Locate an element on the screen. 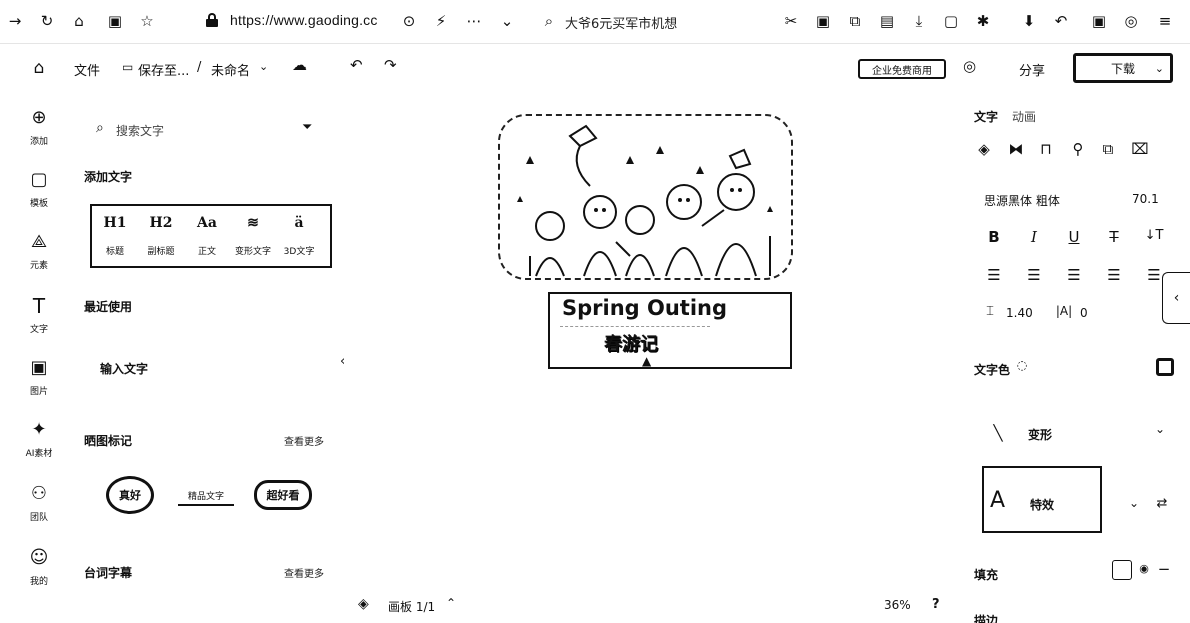  effect-card: A 特效 is located at coordinates (1042, 499).